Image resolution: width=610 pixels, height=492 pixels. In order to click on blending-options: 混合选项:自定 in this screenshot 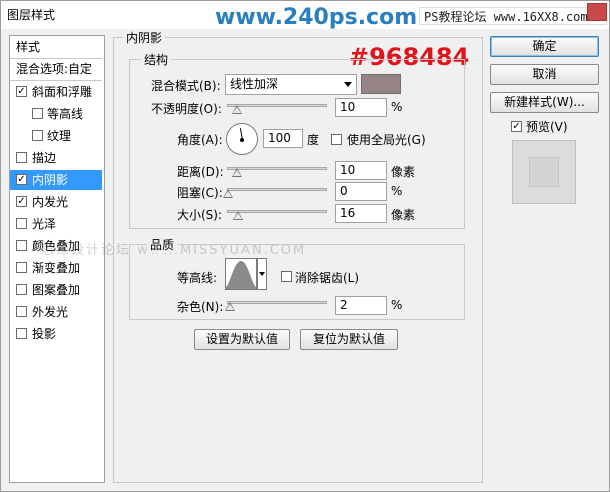, I will do `click(56, 69)`.